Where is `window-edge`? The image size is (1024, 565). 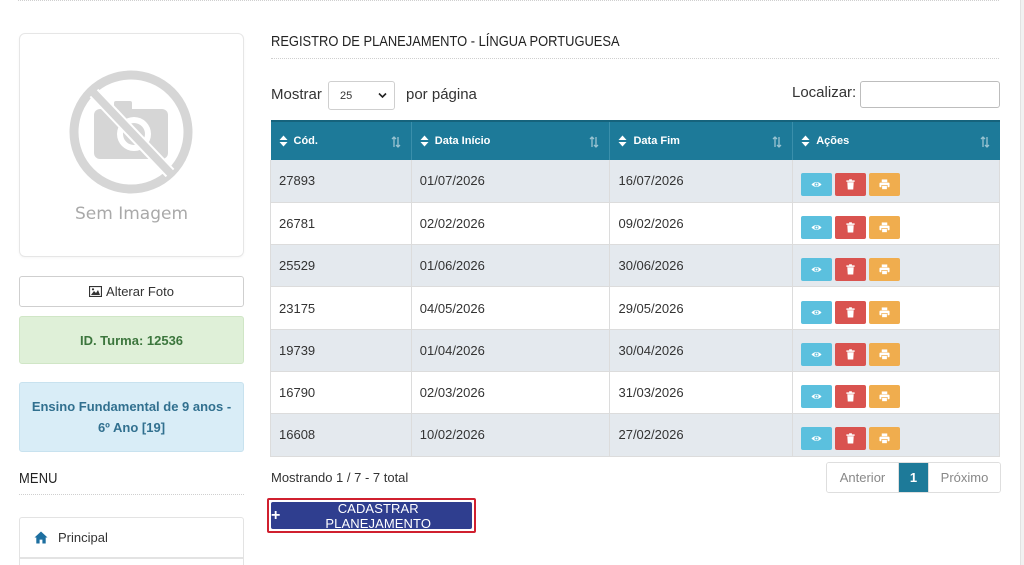
window-edge is located at coordinates (1022, 282).